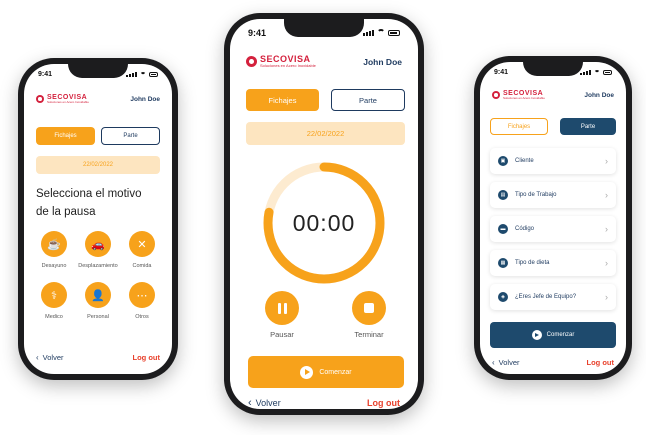 The height and width of the screenshot is (435, 646). I want to click on part-row-label: Tipo de Trabajo, so click(536, 195).